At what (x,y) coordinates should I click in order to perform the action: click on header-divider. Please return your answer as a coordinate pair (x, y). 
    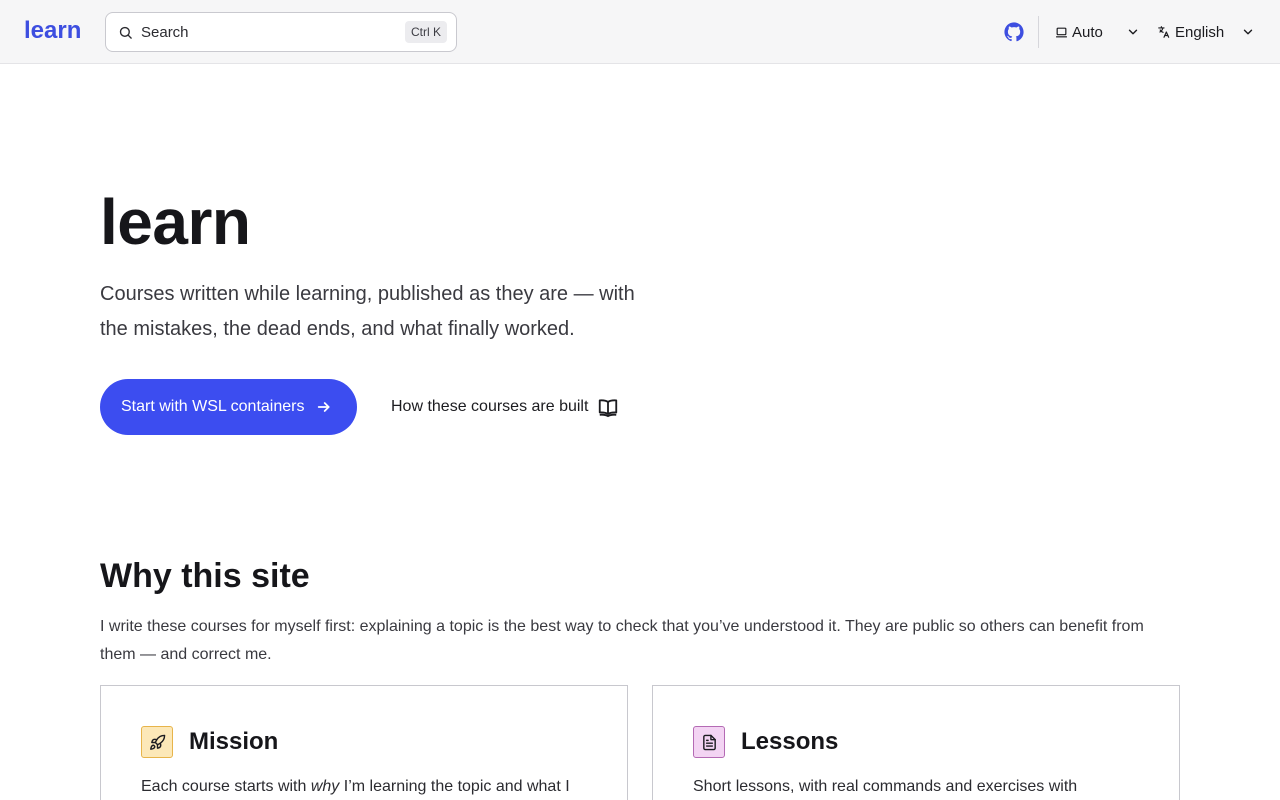
    Looking at the image, I should click on (1038, 32).